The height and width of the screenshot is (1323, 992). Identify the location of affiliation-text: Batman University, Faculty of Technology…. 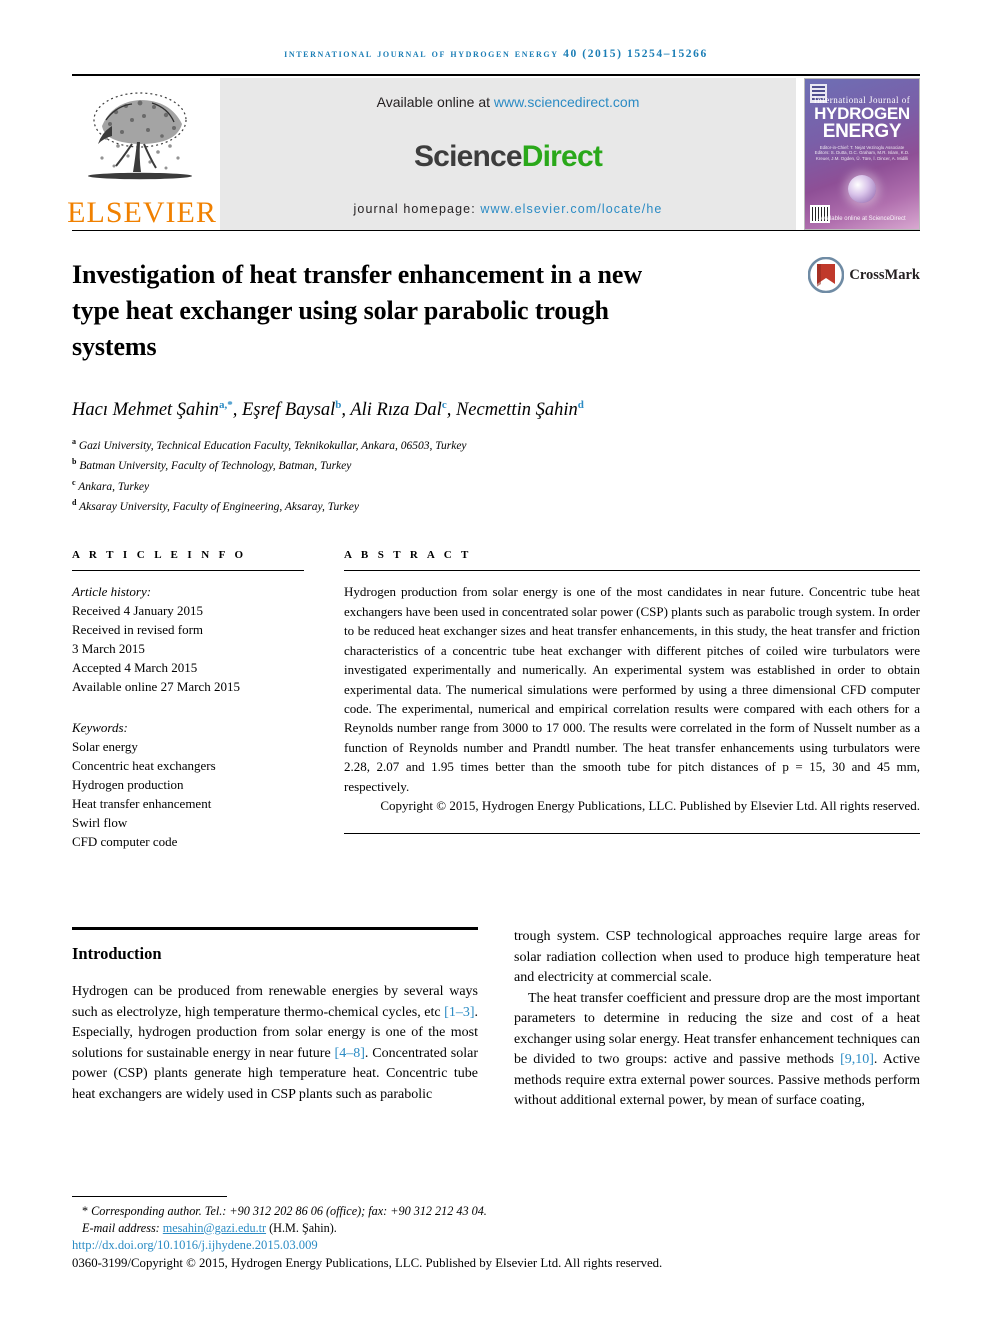
(215, 466).